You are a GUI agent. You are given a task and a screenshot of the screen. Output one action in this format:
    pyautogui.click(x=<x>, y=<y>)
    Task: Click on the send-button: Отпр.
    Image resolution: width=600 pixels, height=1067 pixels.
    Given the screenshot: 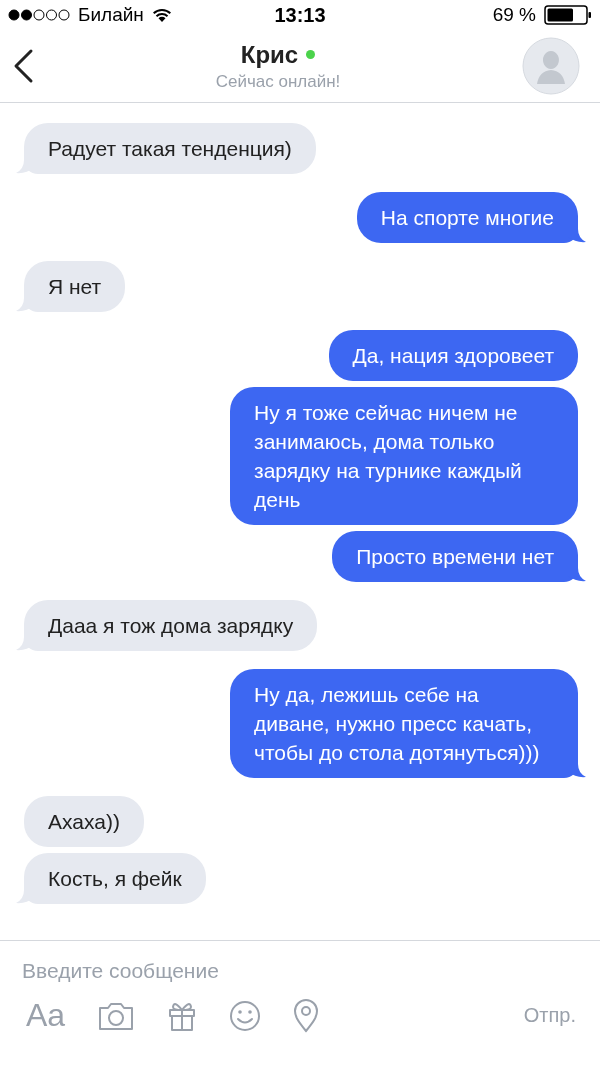 What is the action you would take?
    pyautogui.click(x=549, y=1015)
    